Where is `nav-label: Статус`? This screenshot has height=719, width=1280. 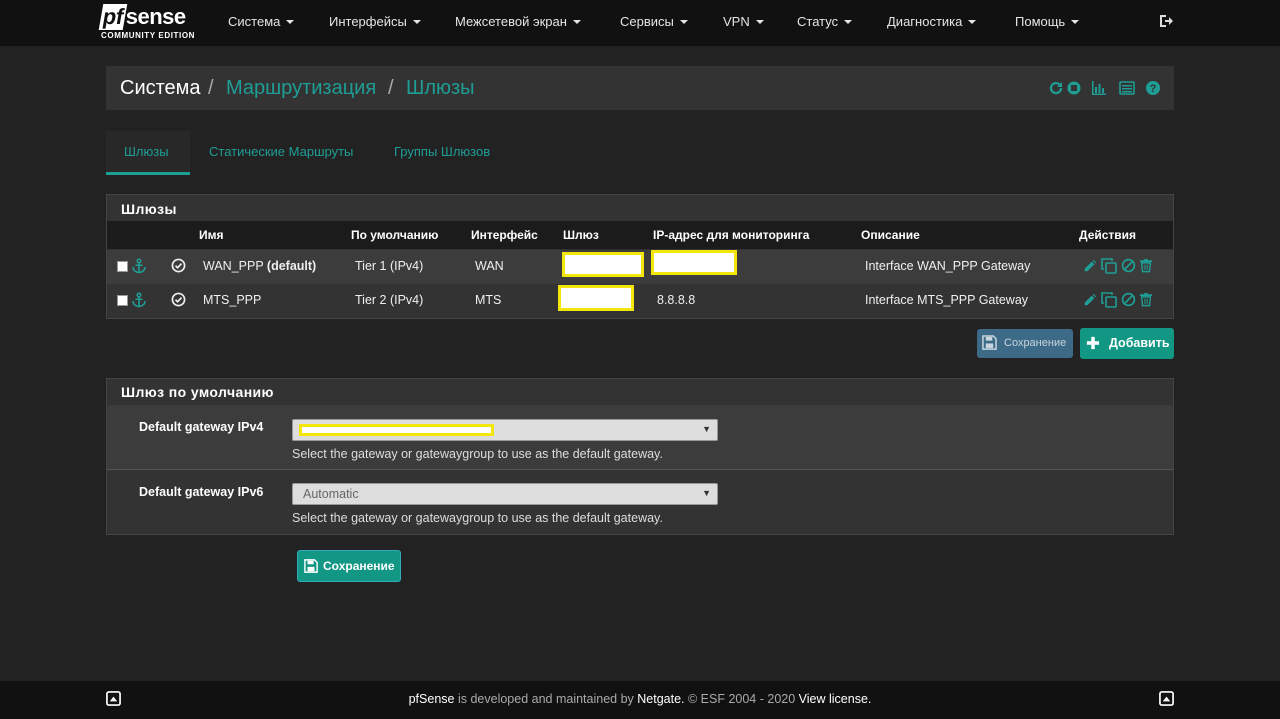 nav-label: Статус is located at coordinates (818, 21).